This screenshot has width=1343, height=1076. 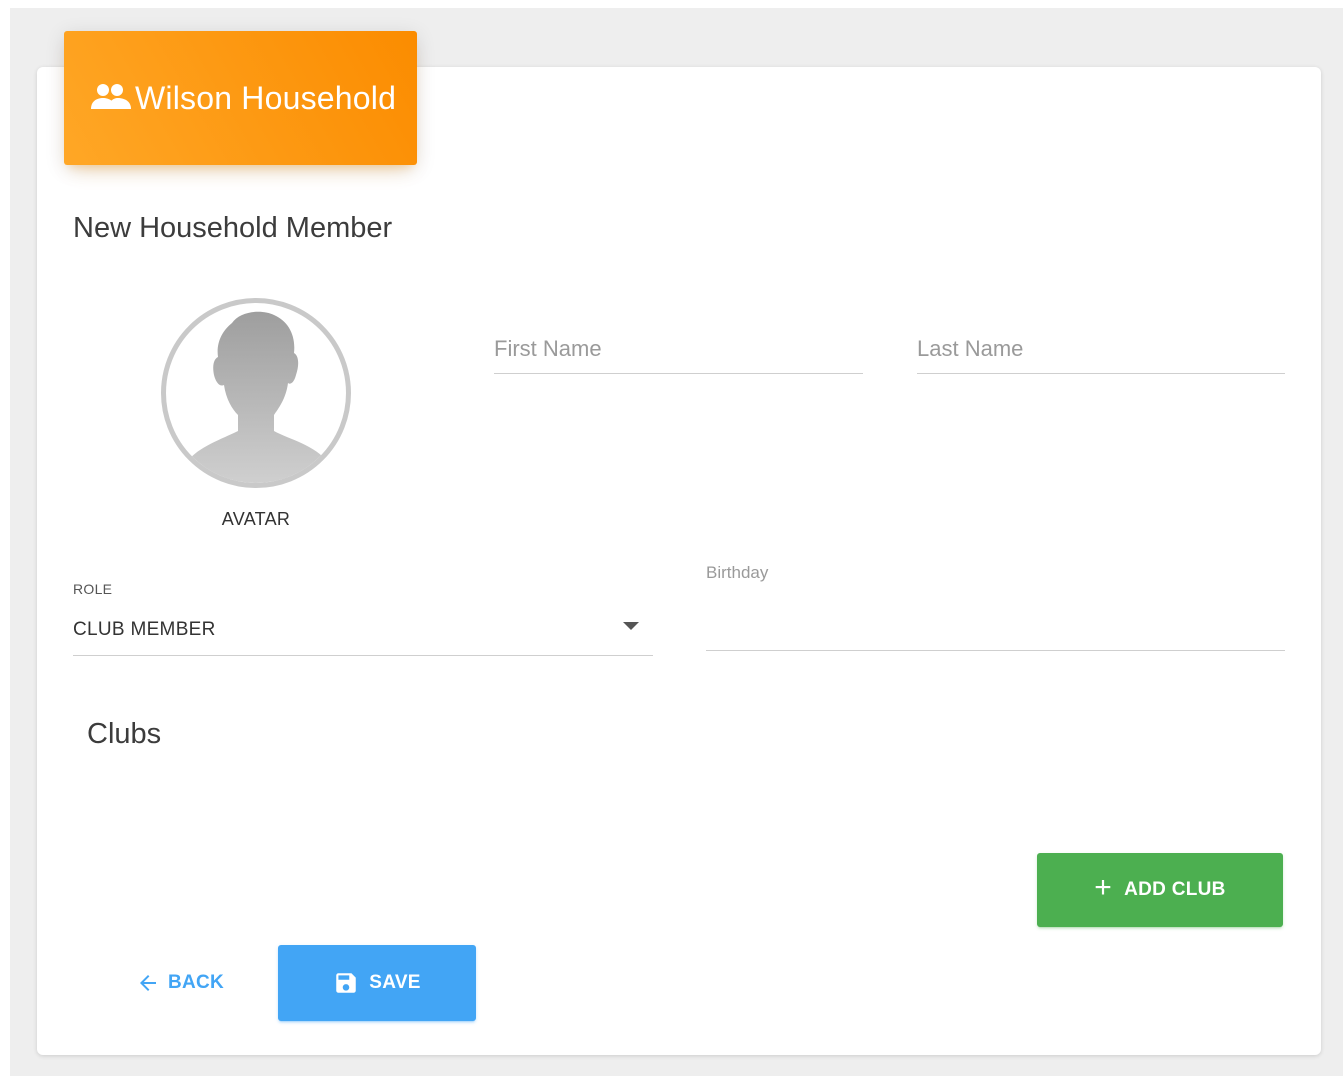 I want to click on card-header: Wilson Household, so click(x=240, y=98).